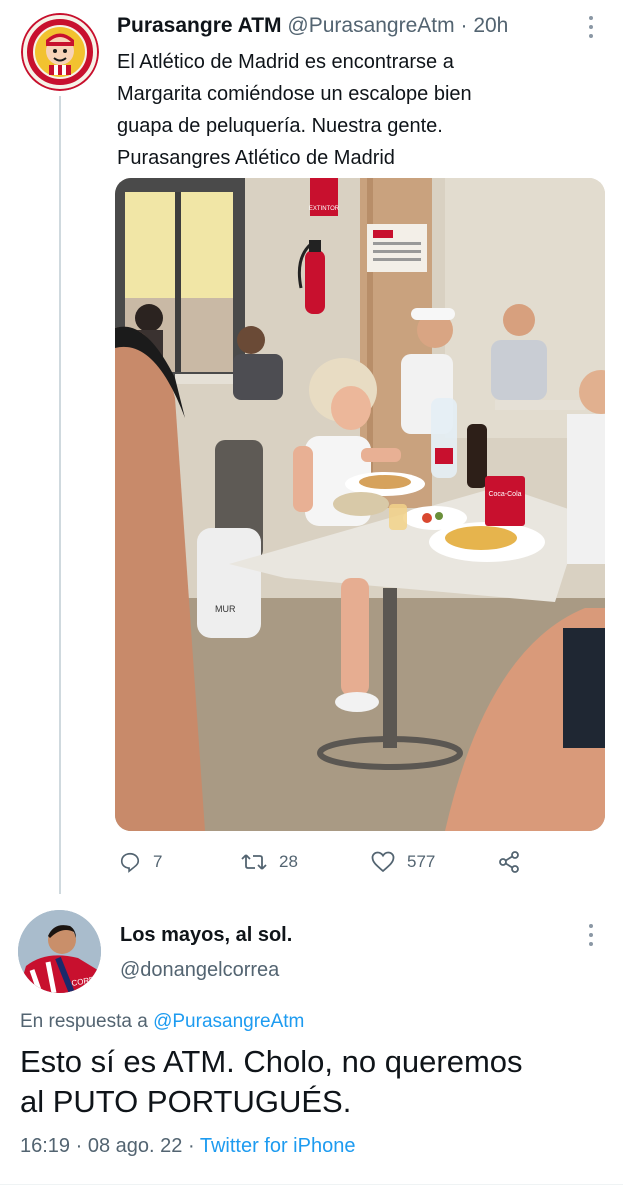 The width and height of the screenshot is (623, 1199). Describe the element at coordinates (362, 862) in the screenshot. I see `tweet-action-bar: 7 28 577` at that location.